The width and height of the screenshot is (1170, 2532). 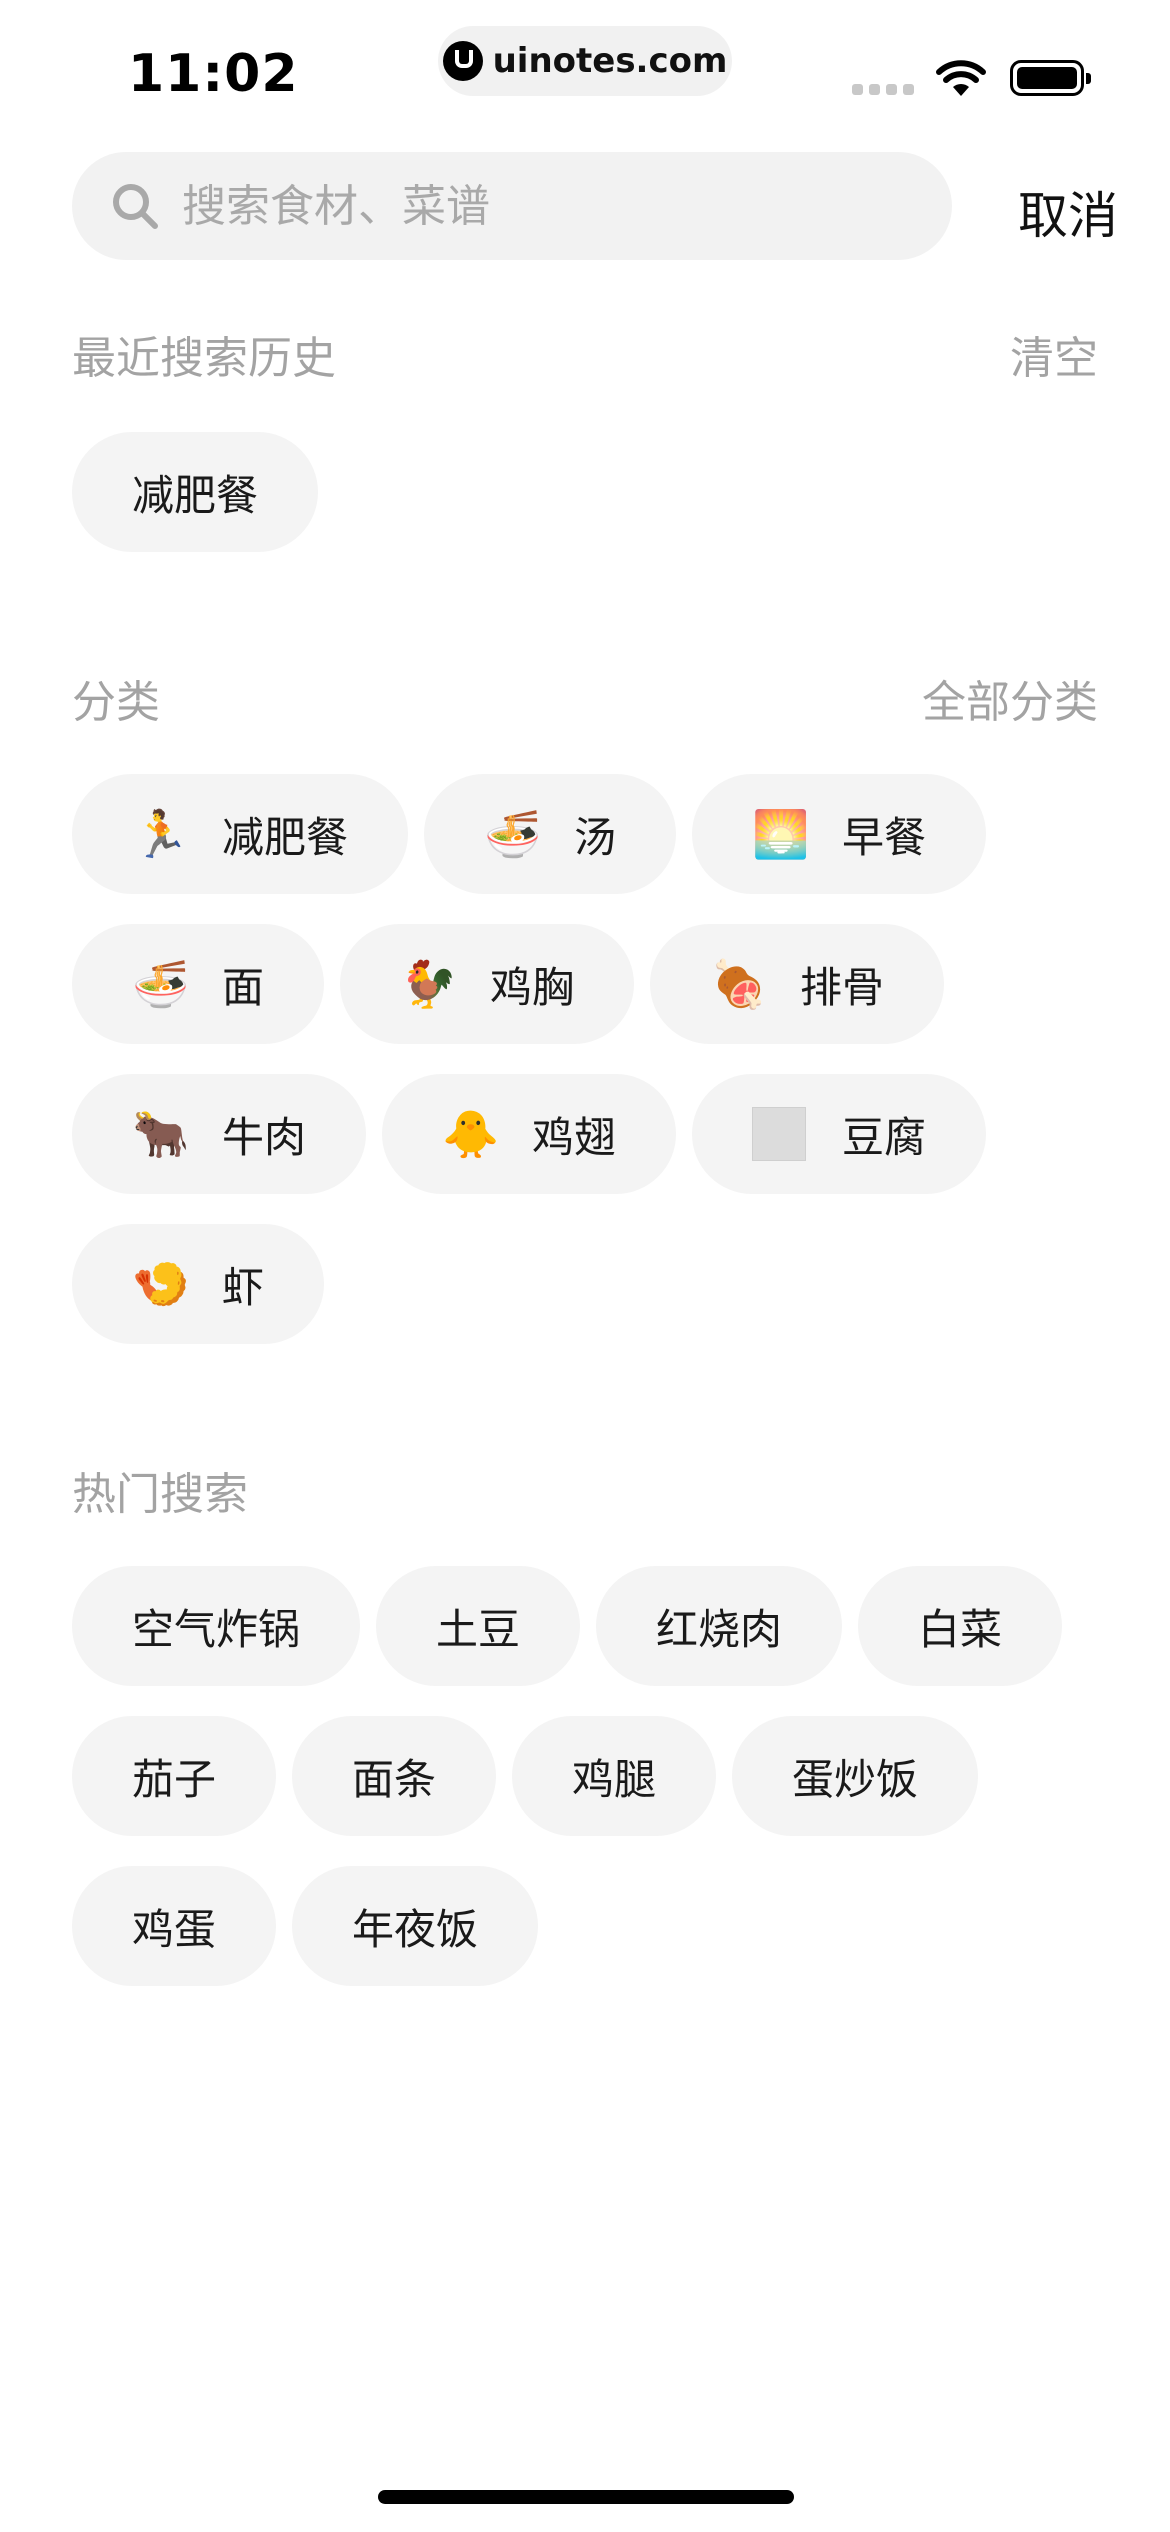 I want to click on home-indicator, so click(x=586, y=2497).